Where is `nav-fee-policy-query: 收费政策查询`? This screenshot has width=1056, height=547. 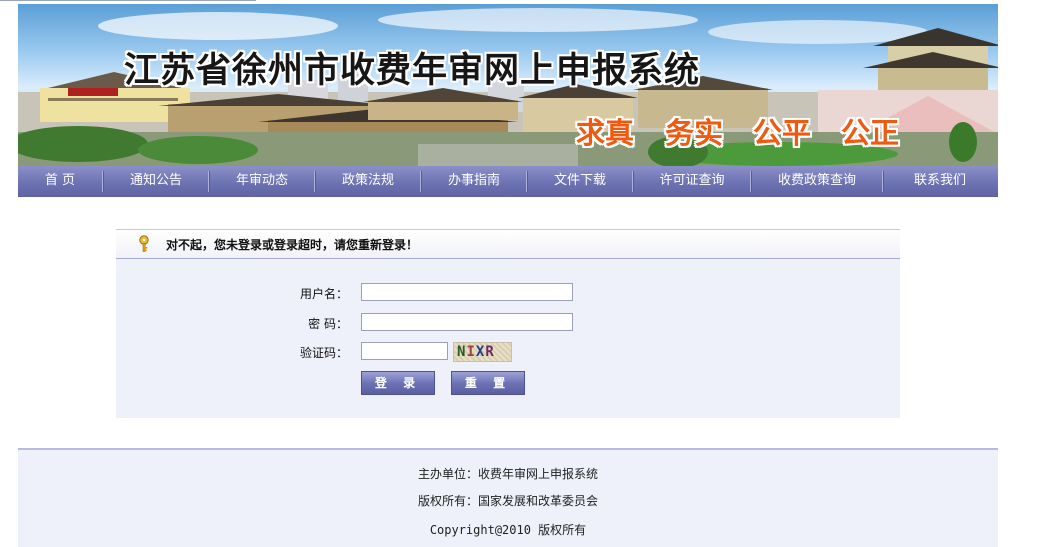 nav-fee-policy-query: 收费政策查询 is located at coordinates (817, 181).